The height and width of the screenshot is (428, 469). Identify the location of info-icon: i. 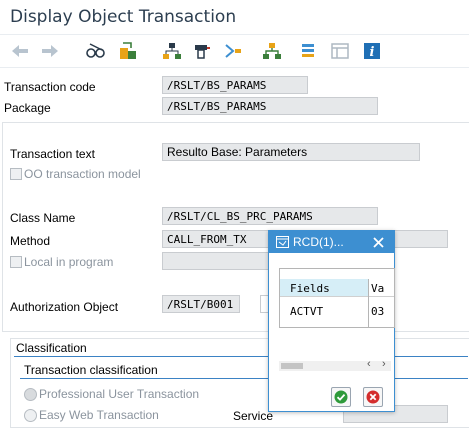
(372, 51).